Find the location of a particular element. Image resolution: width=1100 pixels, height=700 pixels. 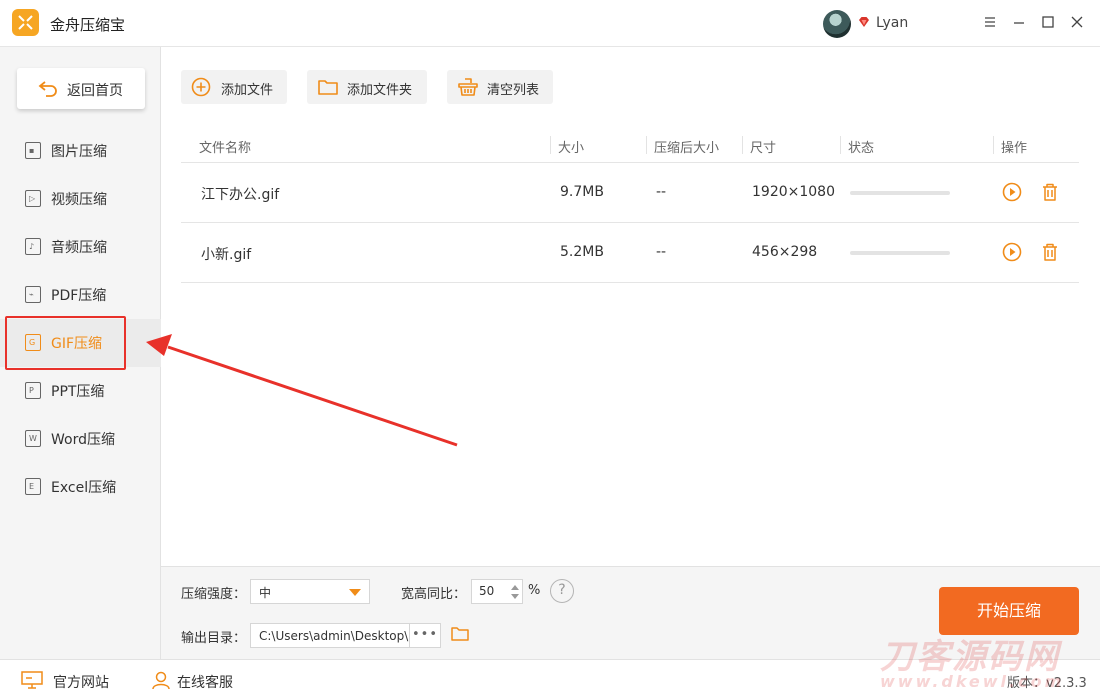

browse-button: ••• is located at coordinates (425, 635).